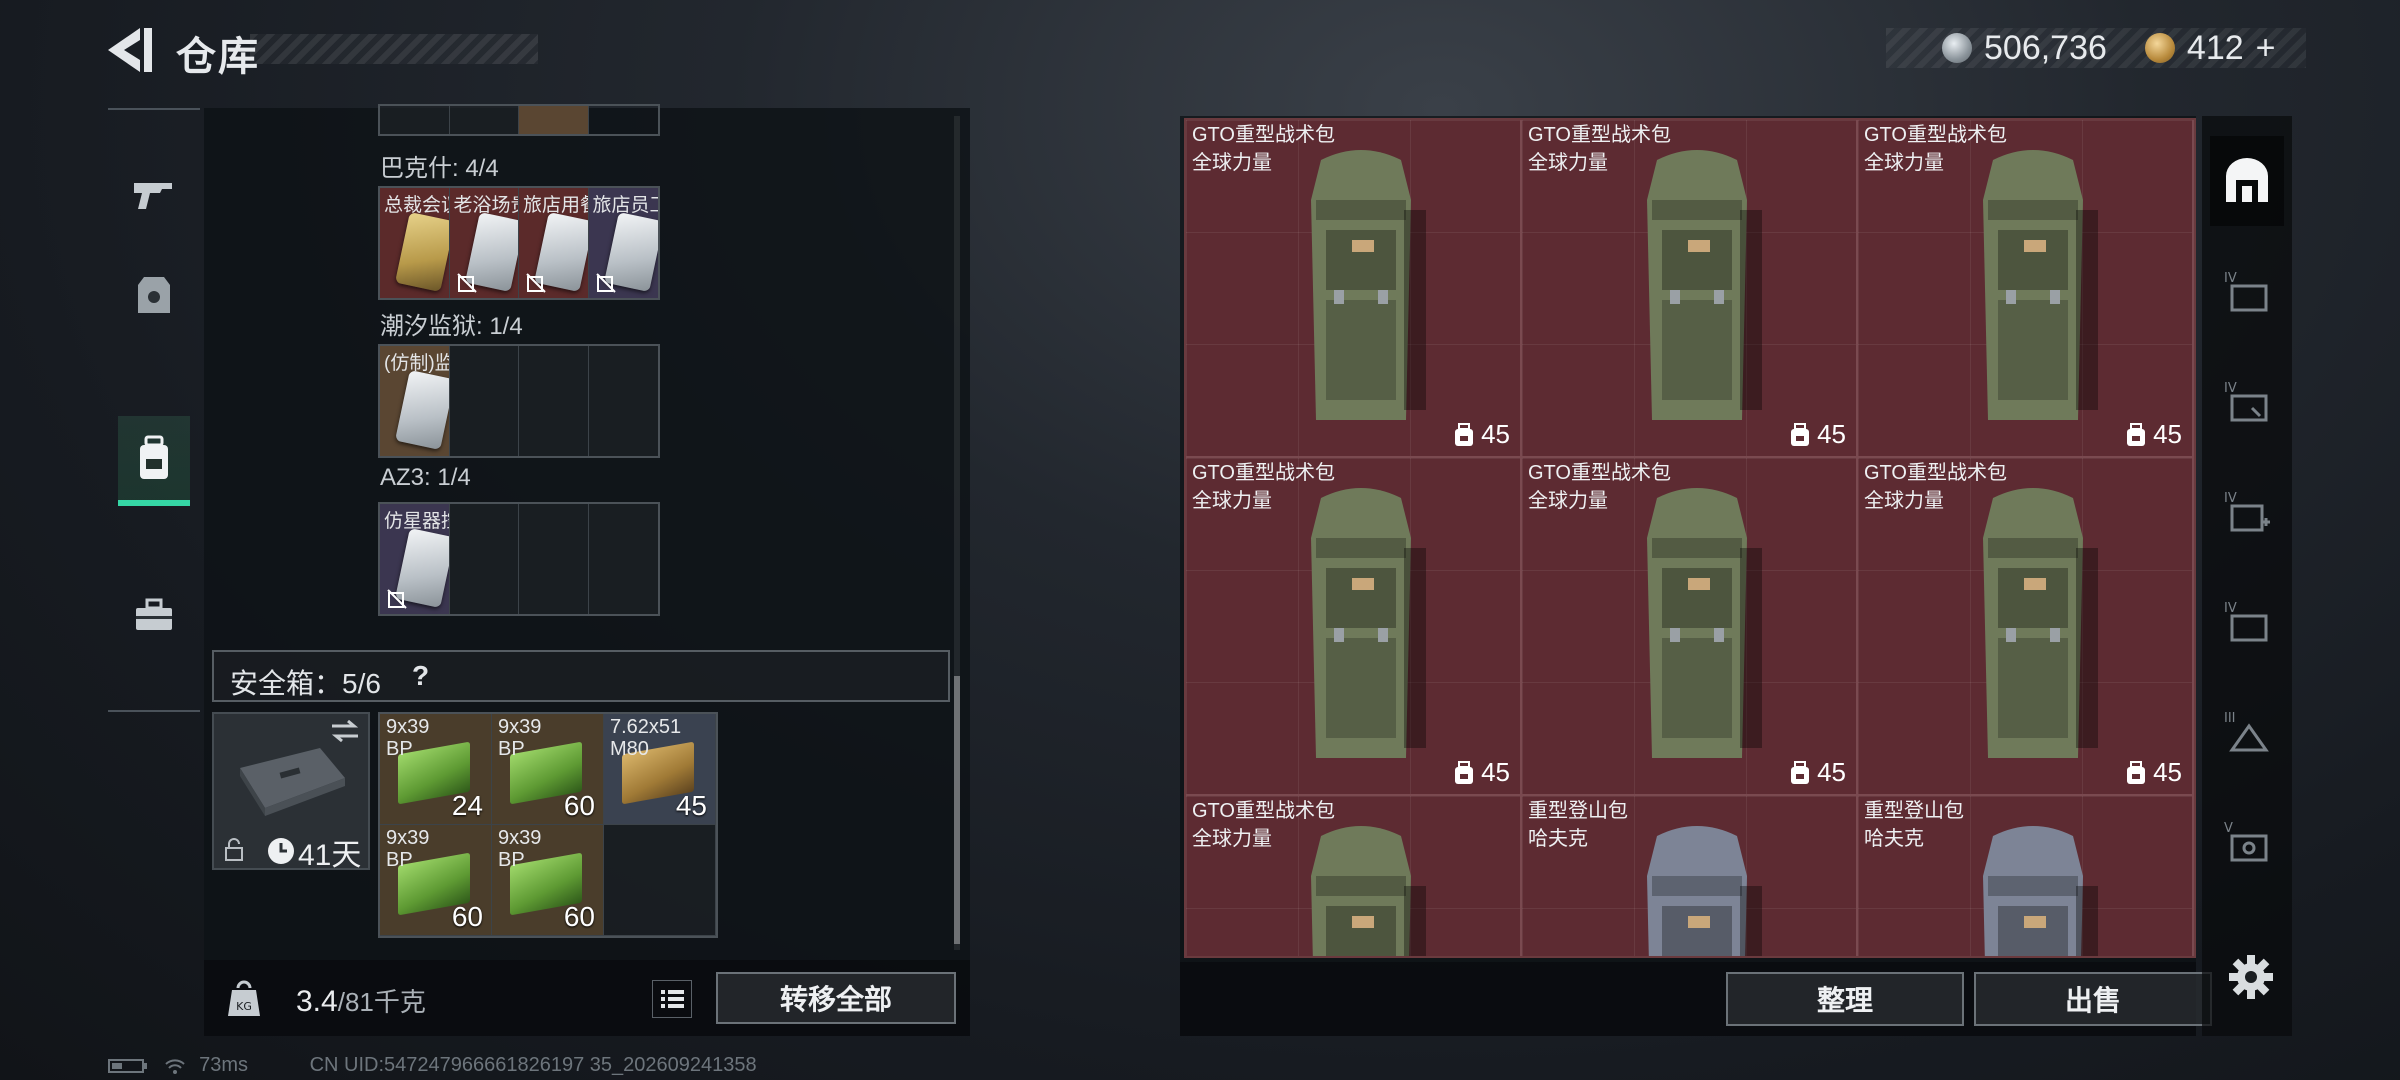 Image resolution: width=2400 pixels, height=1080 pixels. What do you see at coordinates (2093, 999) in the screenshot?
I see `sell-button: 出售` at bounding box center [2093, 999].